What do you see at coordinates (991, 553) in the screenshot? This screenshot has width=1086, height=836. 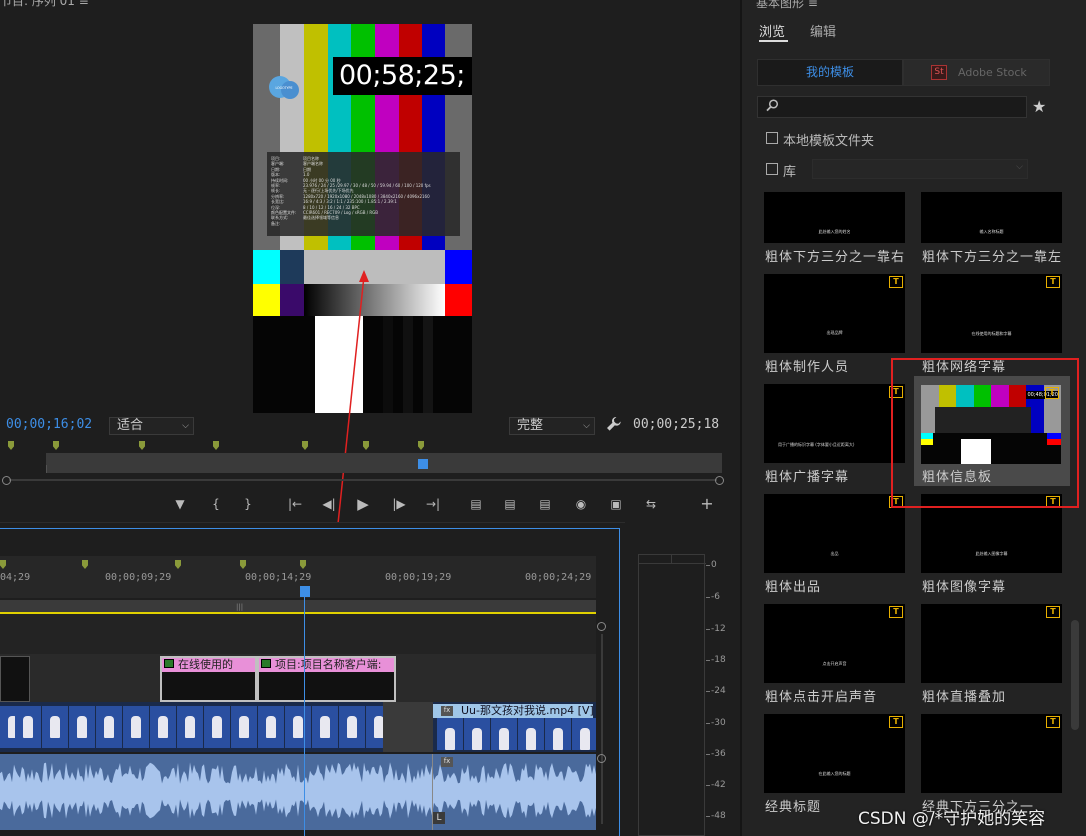 I see `template-thumb-text: 此处输入图像字幕` at bounding box center [991, 553].